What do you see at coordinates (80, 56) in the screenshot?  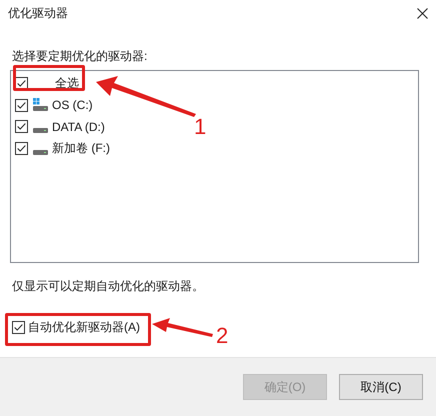 I see `list-label: 选择要定期优化的驱动器:` at bounding box center [80, 56].